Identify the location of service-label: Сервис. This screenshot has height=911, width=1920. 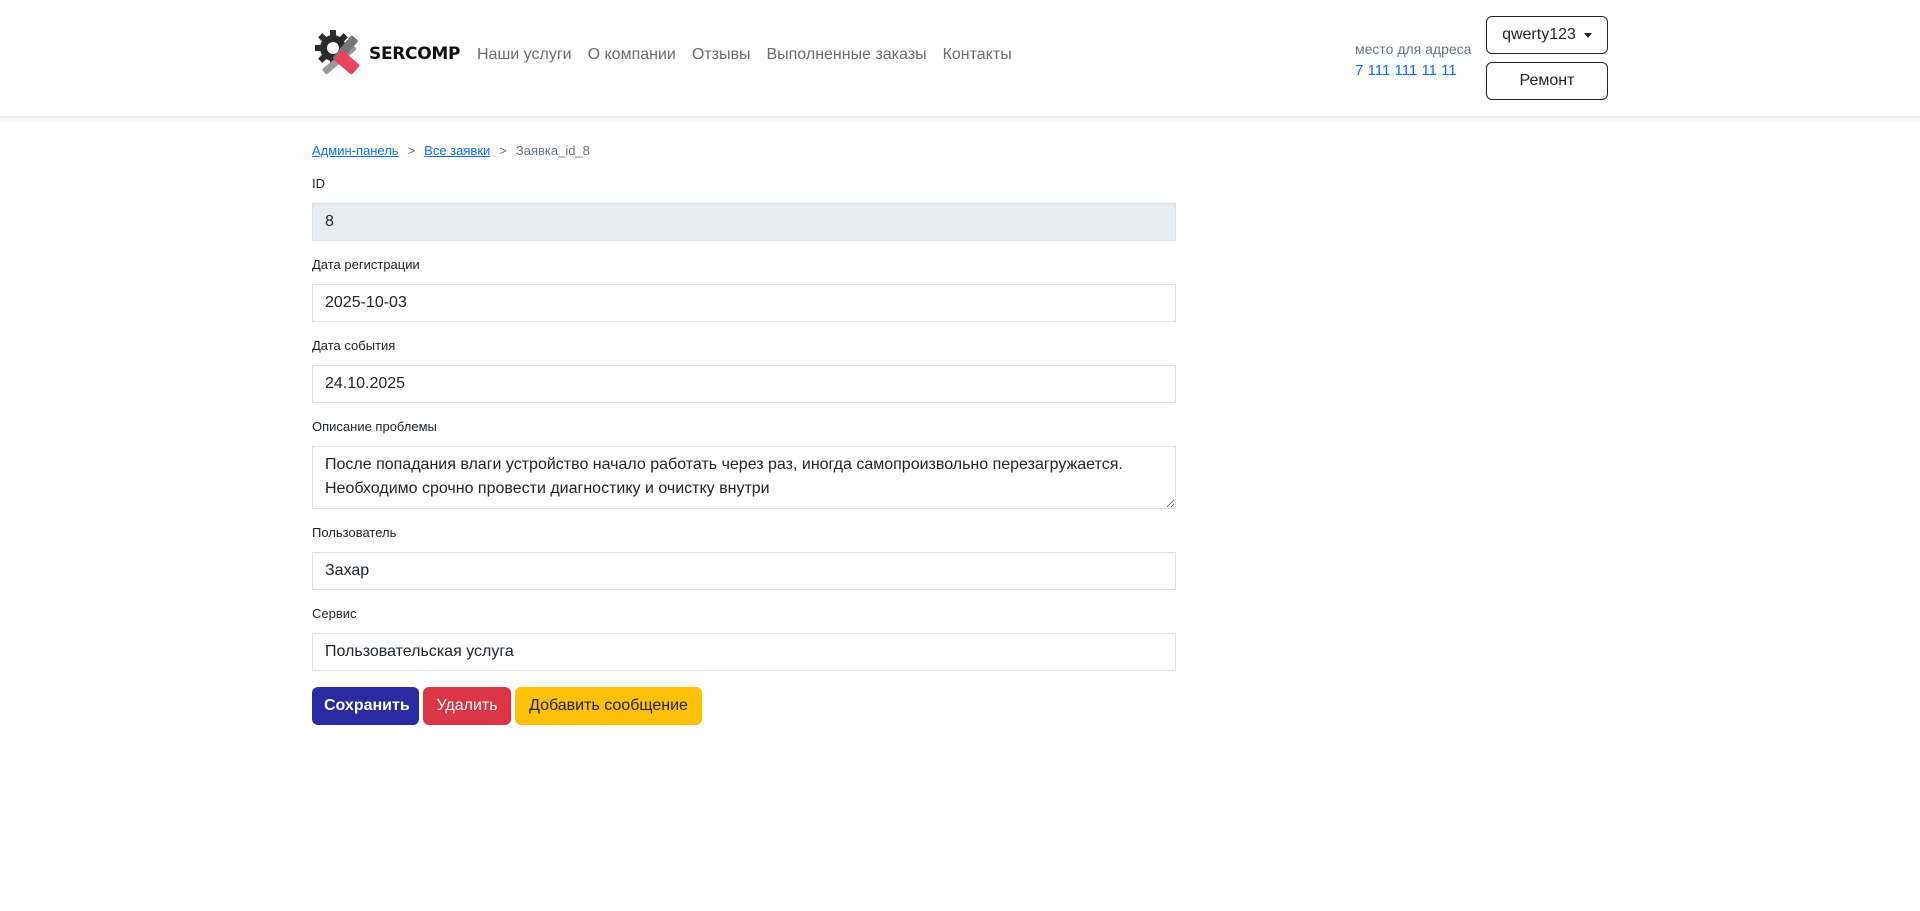
(334, 613).